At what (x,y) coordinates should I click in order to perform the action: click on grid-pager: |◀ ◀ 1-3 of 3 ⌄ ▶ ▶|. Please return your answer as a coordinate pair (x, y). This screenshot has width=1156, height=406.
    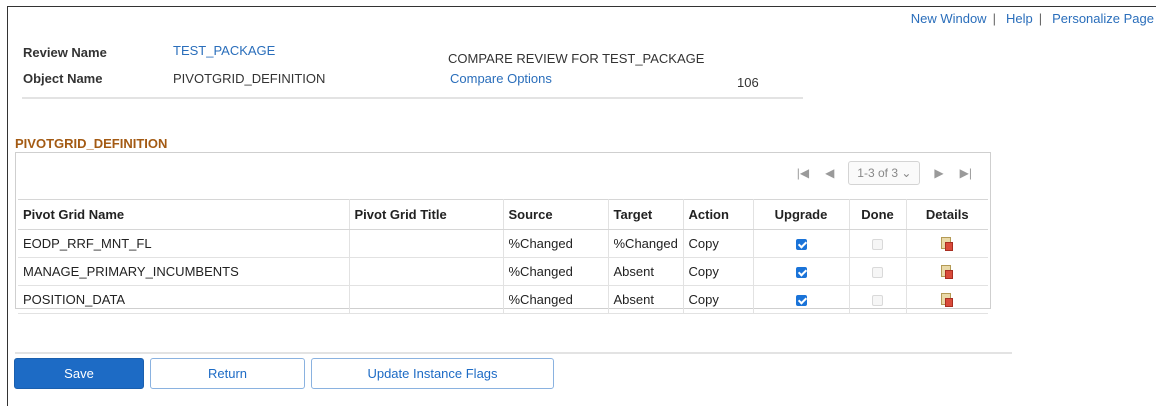
    Looking at the image, I should click on (884, 173).